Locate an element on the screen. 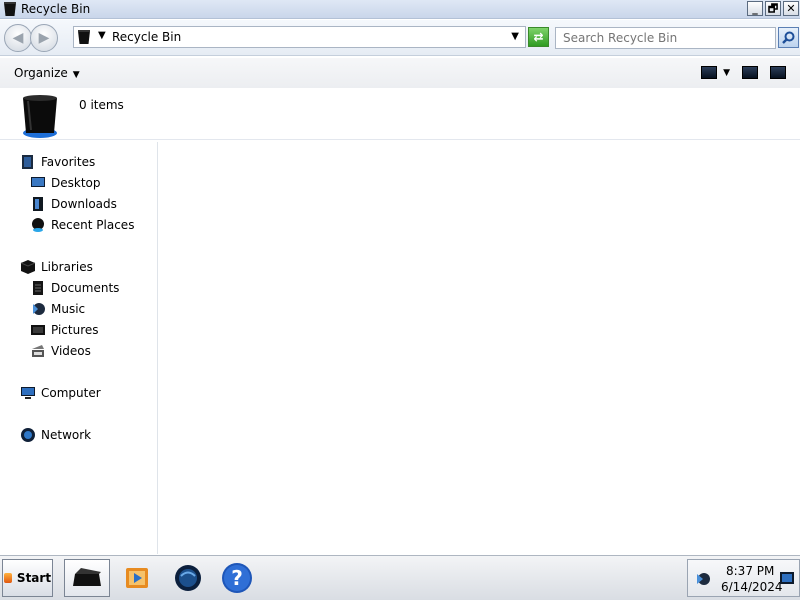 Image resolution: width=800 pixels, height=600 pixels. refresh-icon: ⇄ is located at coordinates (538, 37).